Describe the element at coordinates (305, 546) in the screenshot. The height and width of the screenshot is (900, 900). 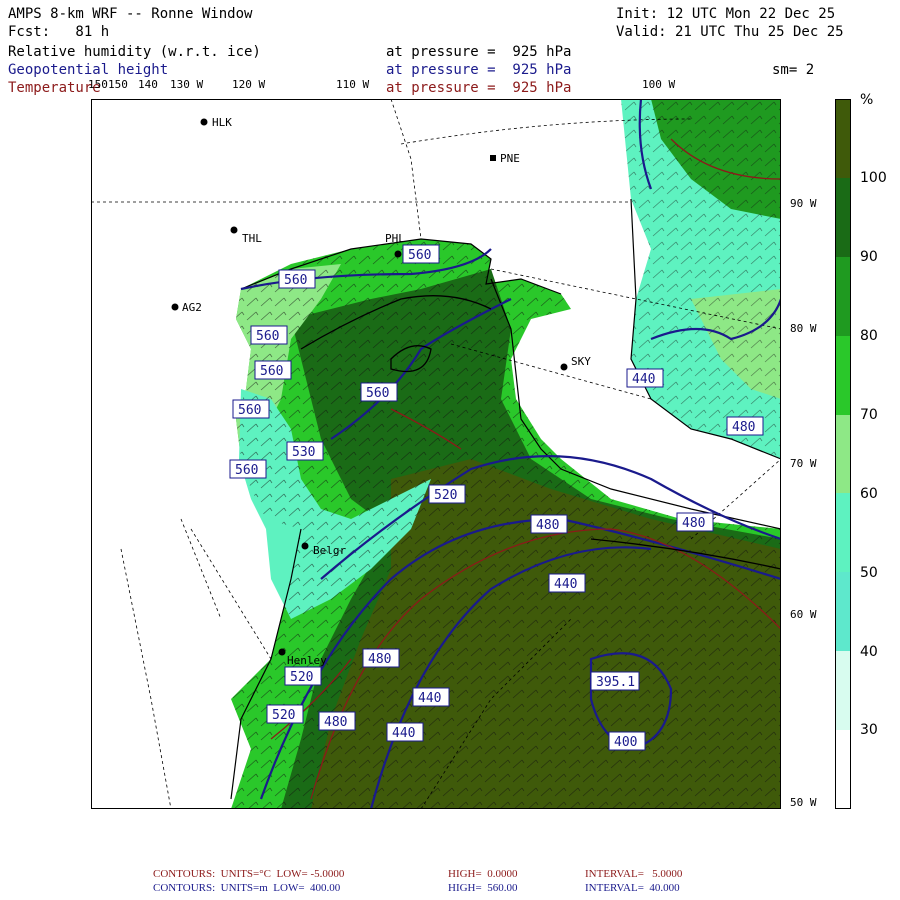
I see `station-dot-belgr` at that location.